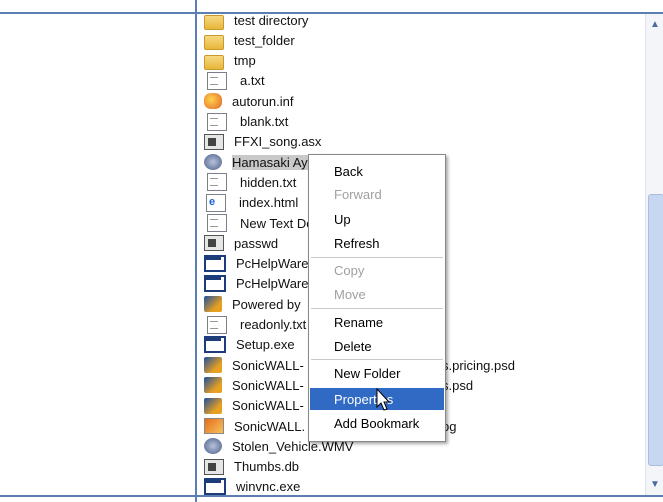 This screenshot has height=502, width=663. I want to click on file-name: autorun.inf, so click(263, 101).